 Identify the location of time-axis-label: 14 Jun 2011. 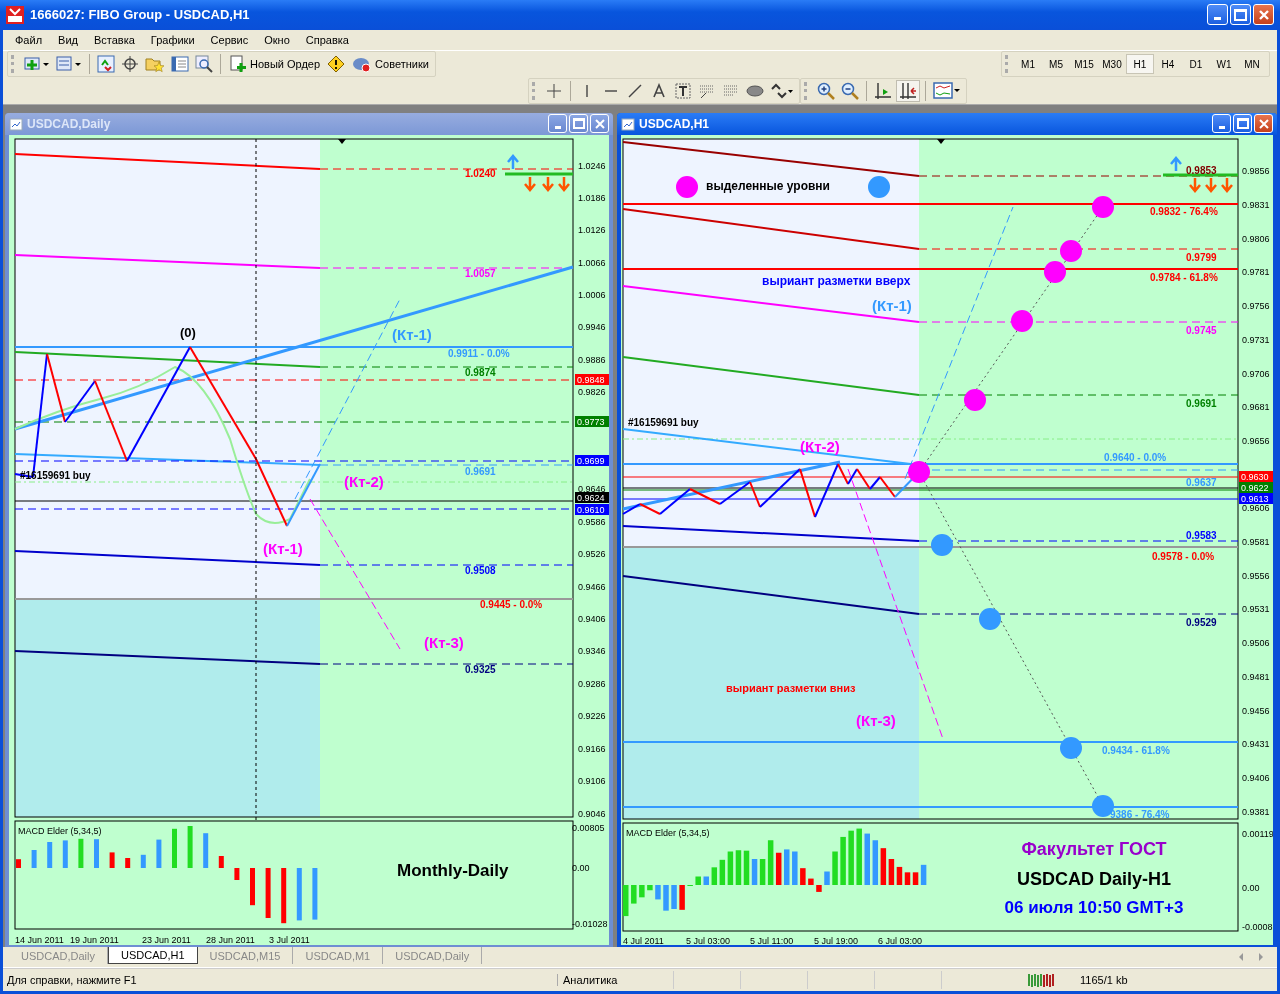
(39, 939).